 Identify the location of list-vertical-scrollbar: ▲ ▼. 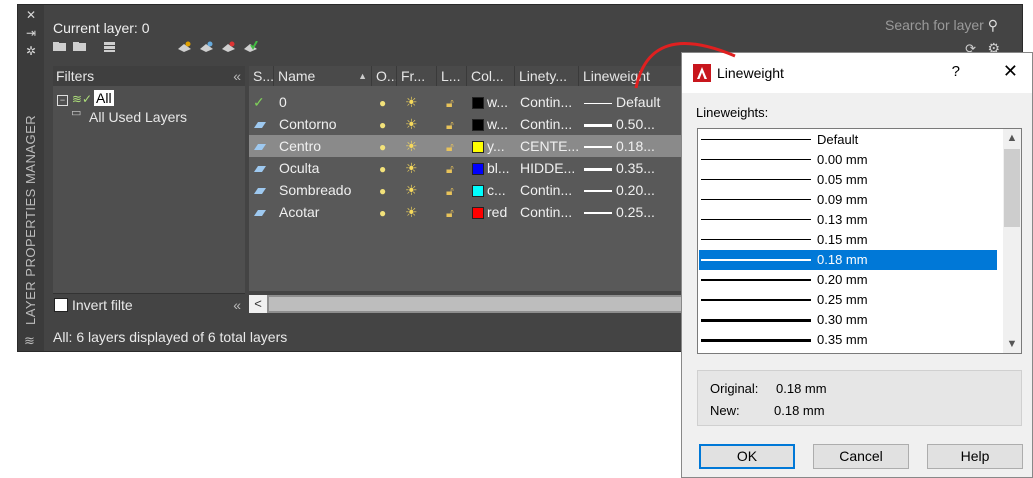
(1012, 241).